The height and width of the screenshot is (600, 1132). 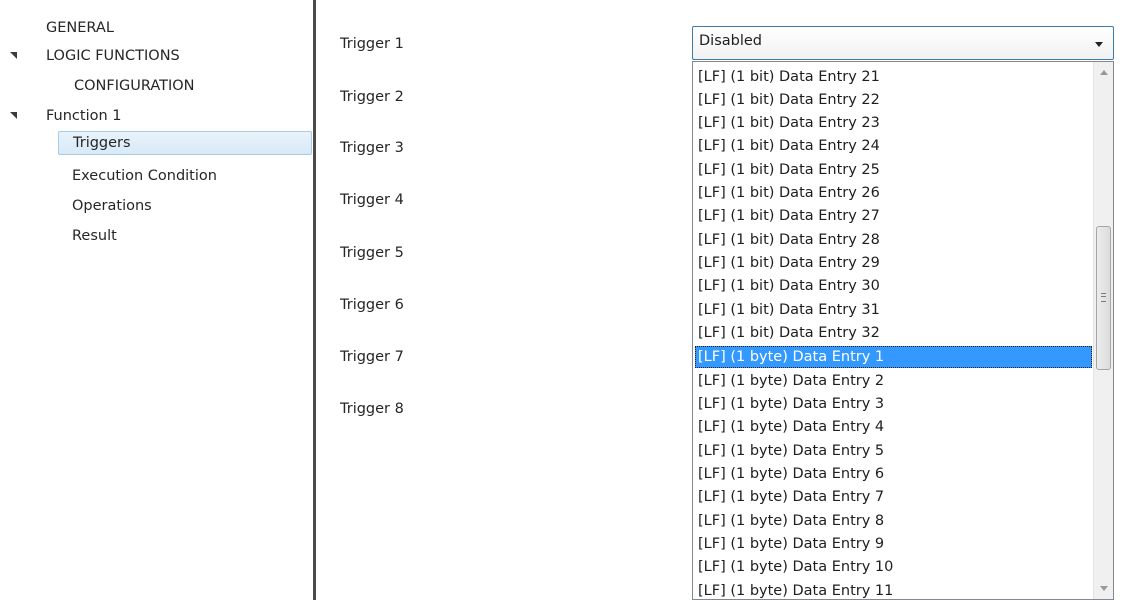 I want to click on tree-item-result: Result, so click(x=94, y=236).